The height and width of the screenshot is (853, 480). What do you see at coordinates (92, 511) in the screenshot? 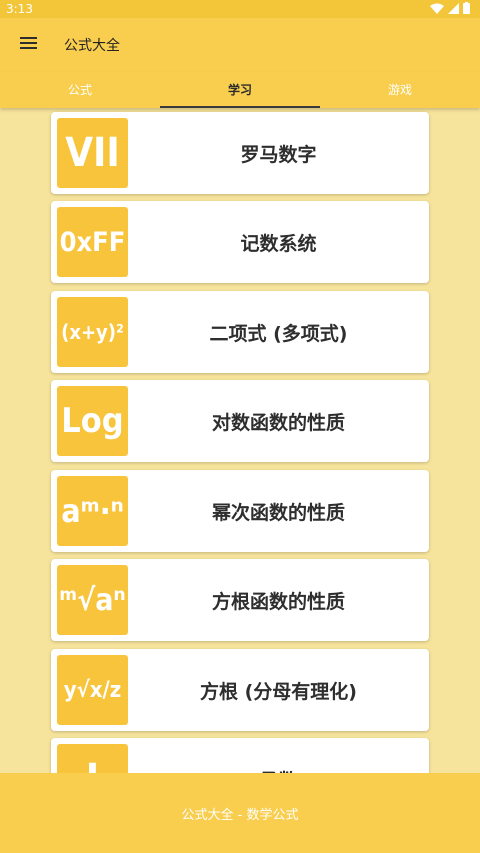
I see `power-icon: aᵐ·ⁿ` at bounding box center [92, 511].